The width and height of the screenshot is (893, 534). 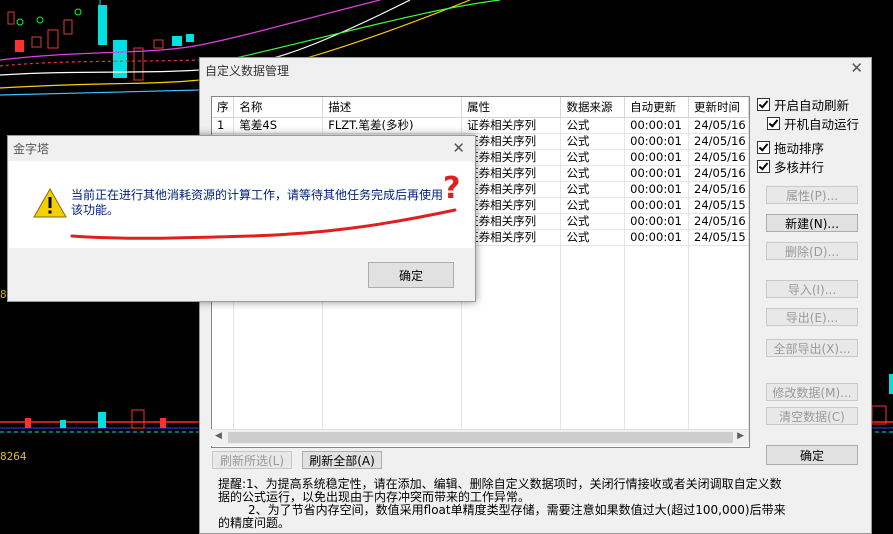 I want to click on drag-sort-checkbox: 拖动排序, so click(x=790, y=147).